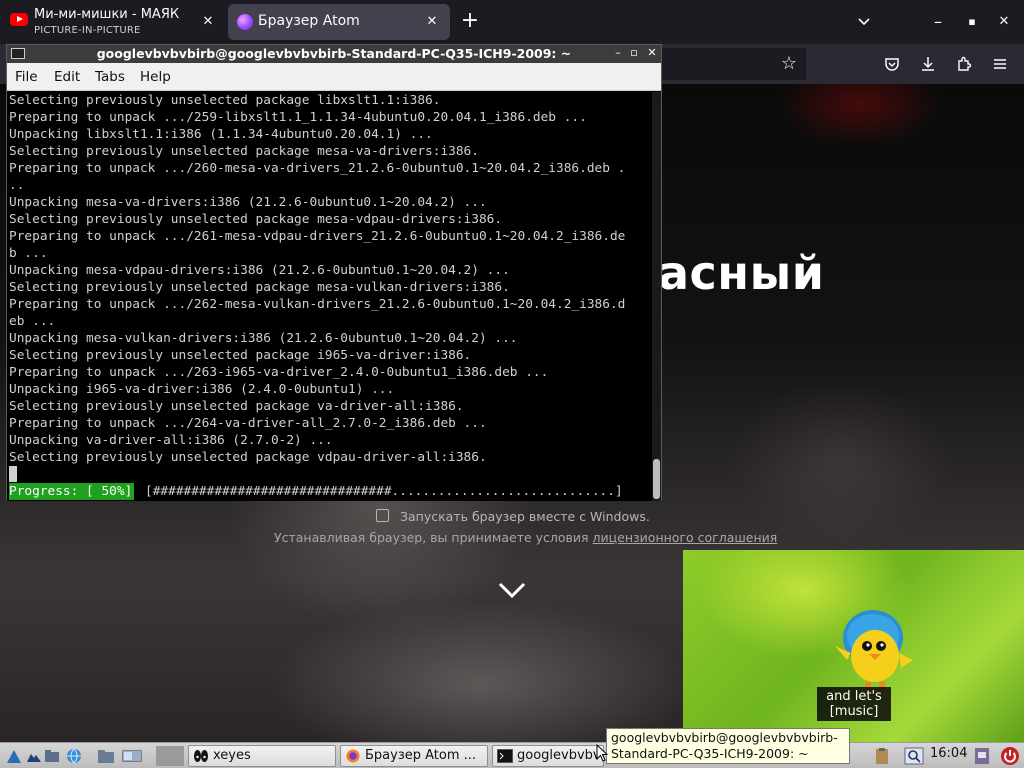  Describe the element at coordinates (882, 756) in the screenshot. I see `clipboard-icon` at that location.